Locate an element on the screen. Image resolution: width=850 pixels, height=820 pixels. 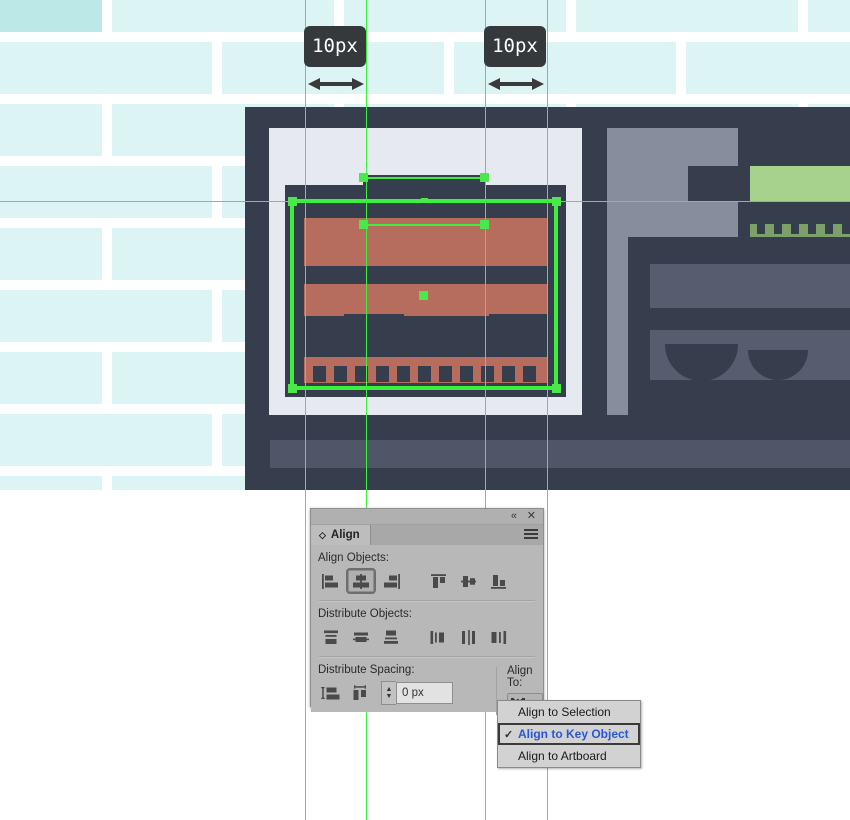
distribute-horizontal-spacing-button is located at coordinates (361, 693).